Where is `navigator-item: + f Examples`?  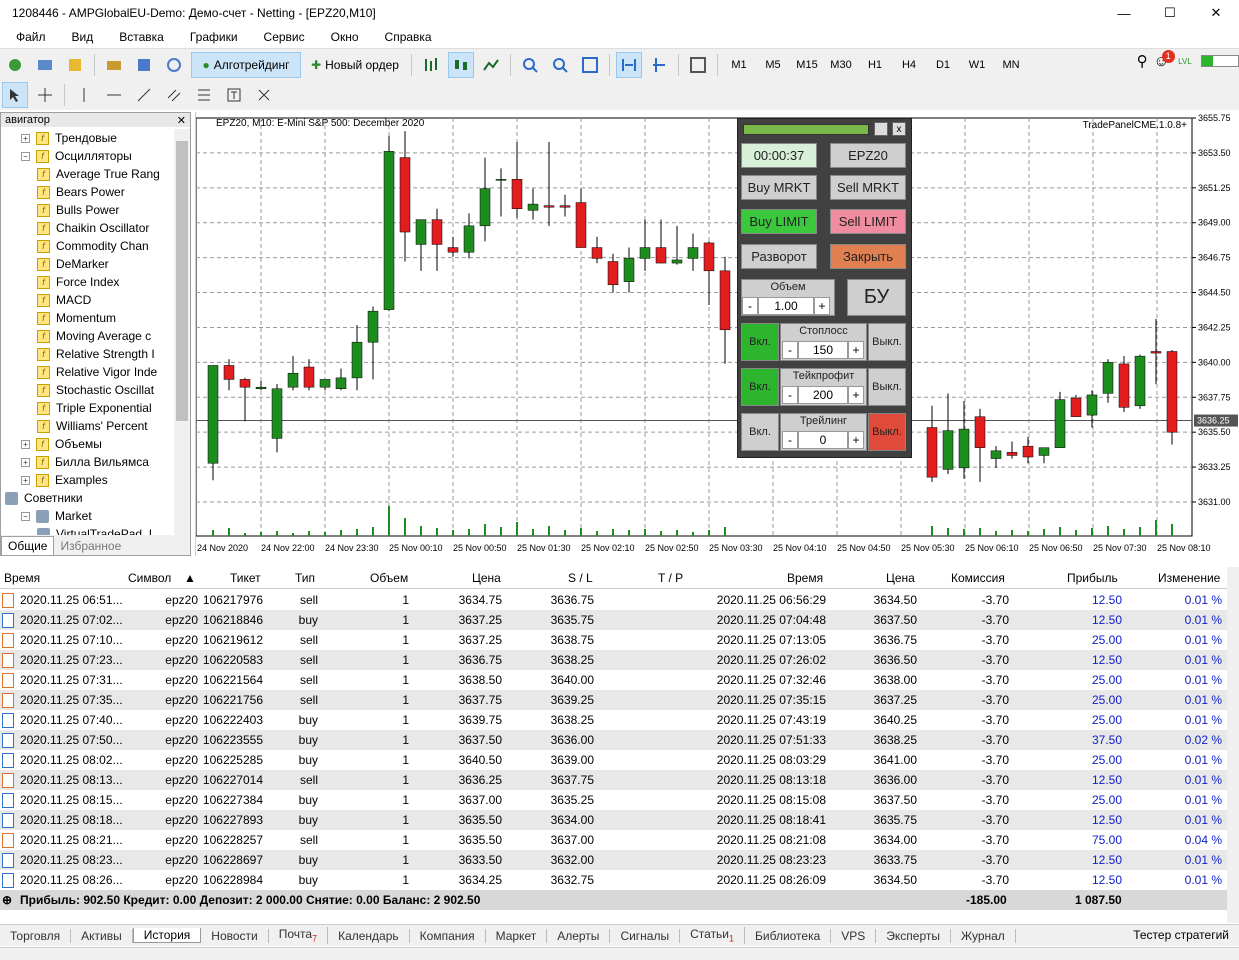
navigator-item: + f Examples is located at coordinates (87, 480).